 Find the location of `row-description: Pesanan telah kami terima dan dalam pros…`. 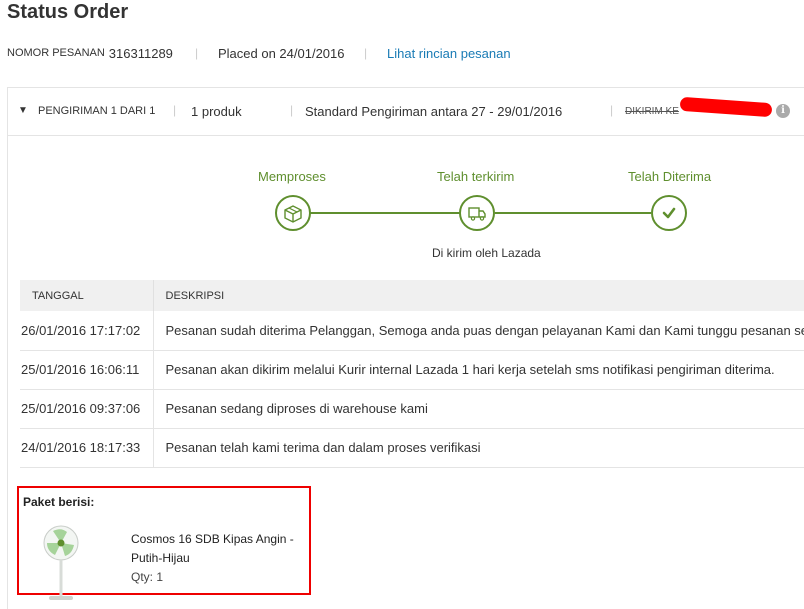

row-description: Pesanan telah kami terima dan dalam pros… is located at coordinates (478, 448).